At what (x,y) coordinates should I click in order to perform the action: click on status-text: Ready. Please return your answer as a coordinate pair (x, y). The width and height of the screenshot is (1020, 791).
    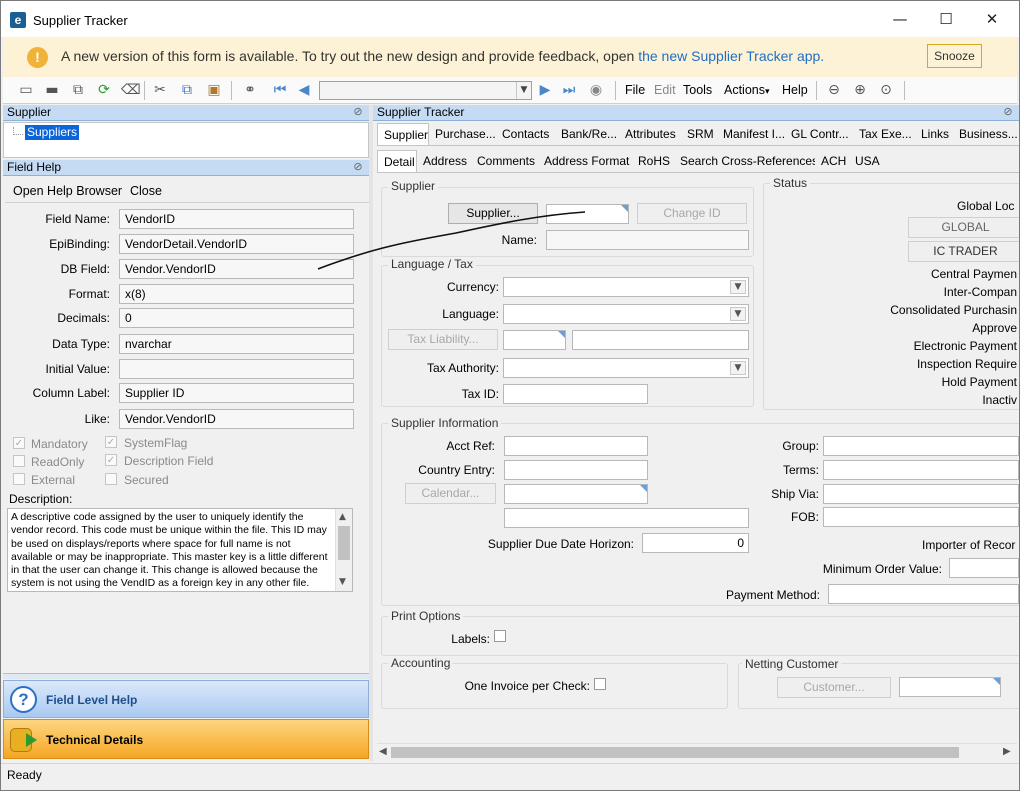
    Looking at the image, I should click on (24, 775).